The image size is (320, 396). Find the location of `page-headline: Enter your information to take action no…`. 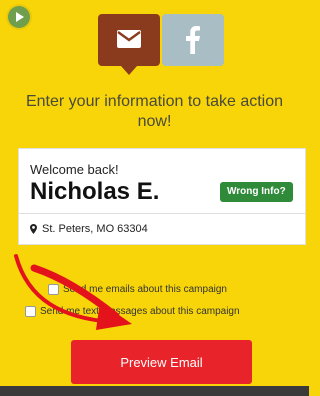

page-headline: Enter your information to take action no… is located at coordinates (154, 111).